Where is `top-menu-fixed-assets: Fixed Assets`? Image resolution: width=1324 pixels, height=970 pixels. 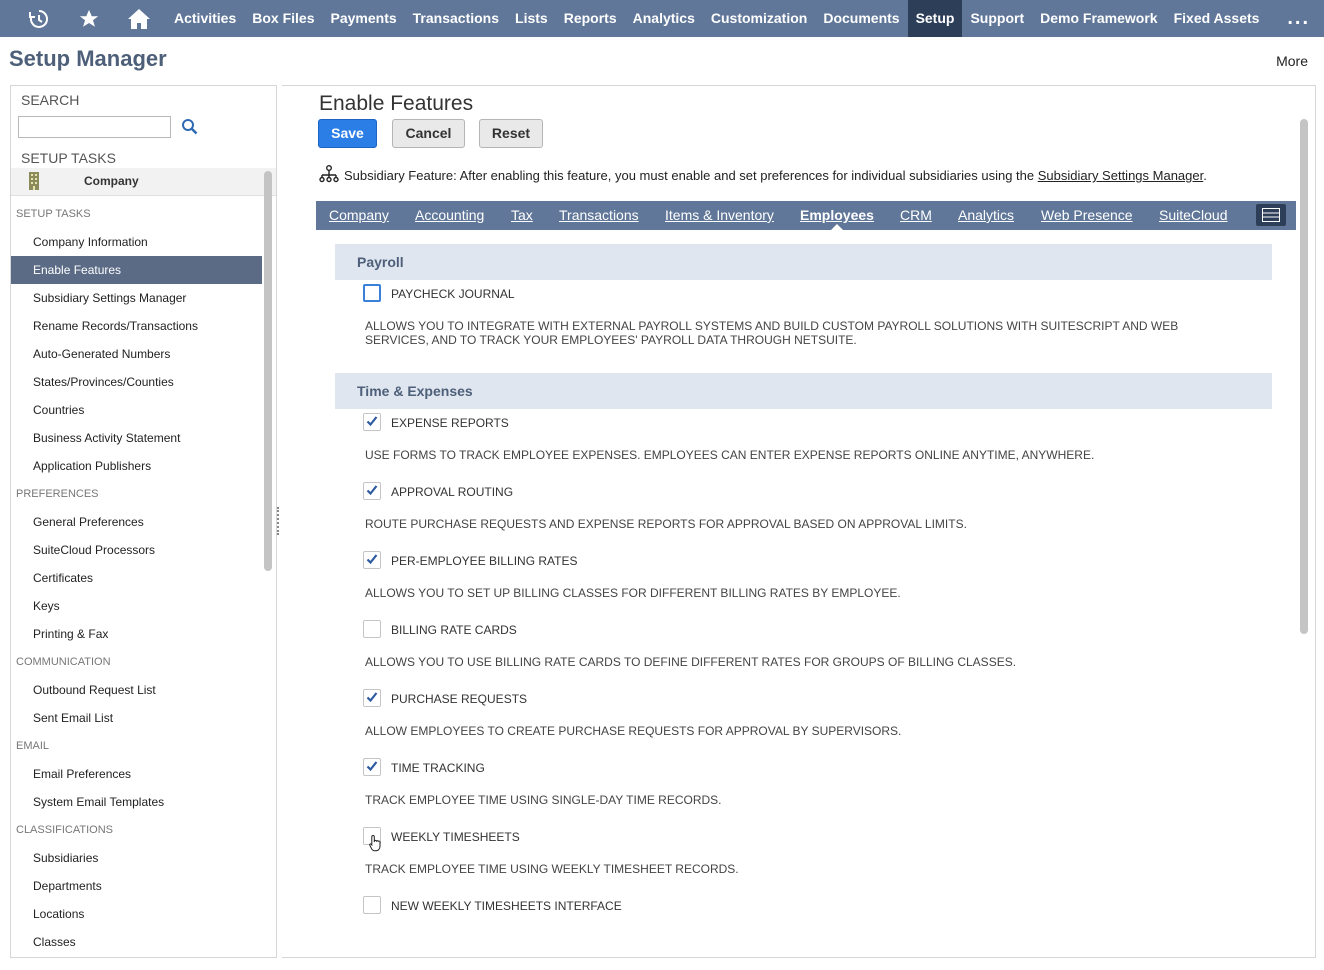 top-menu-fixed-assets: Fixed Assets is located at coordinates (1217, 18).